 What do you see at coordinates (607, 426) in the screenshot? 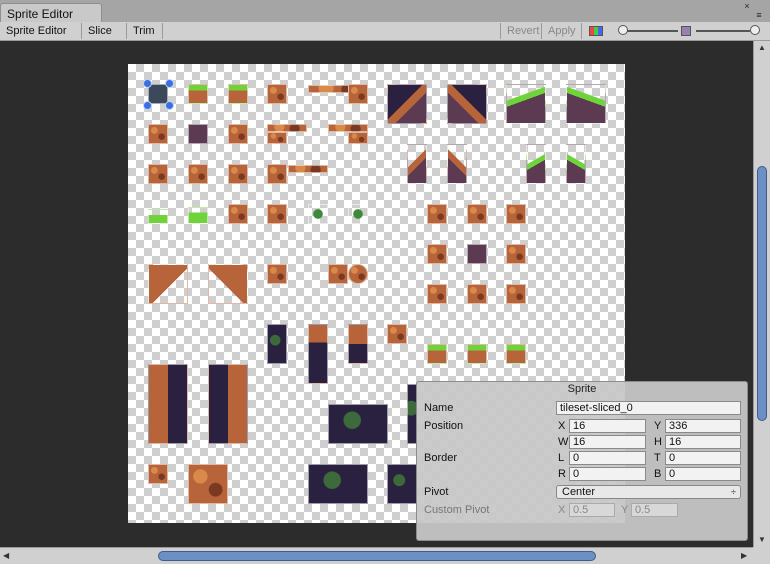
I see `position-x-field: 16` at bounding box center [607, 426].